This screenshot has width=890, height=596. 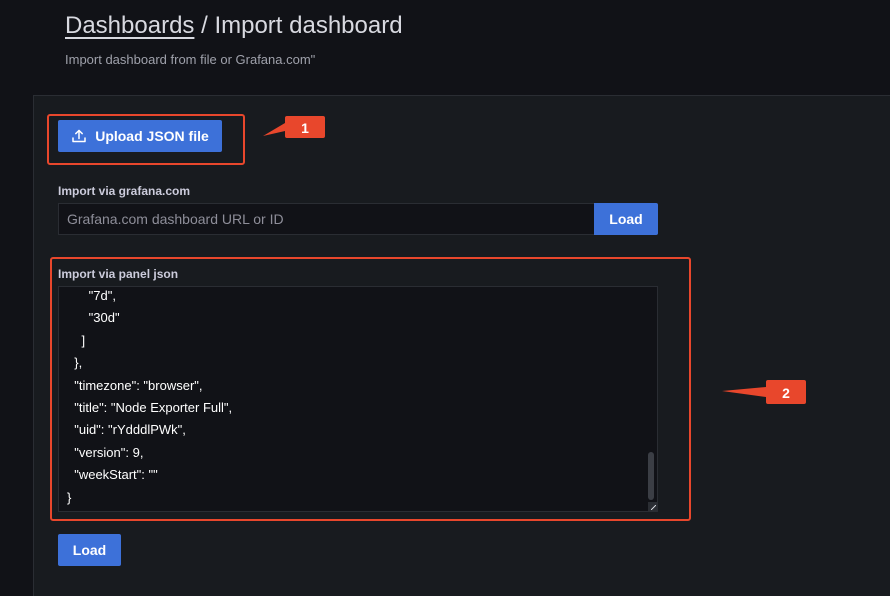 What do you see at coordinates (786, 393) in the screenshot?
I see `callout-2-number: 2` at bounding box center [786, 393].